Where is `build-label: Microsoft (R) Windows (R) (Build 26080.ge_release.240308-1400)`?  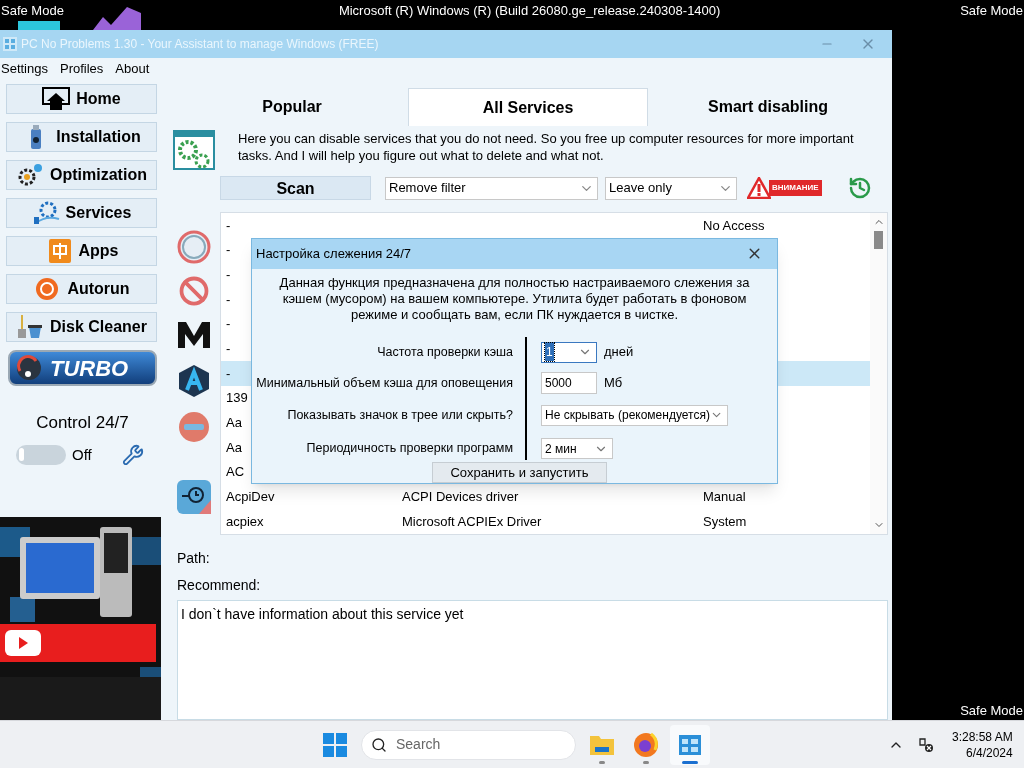 build-label: Microsoft (R) Windows (R) (Build 26080.ge_release.240308-1400) is located at coordinates (529, 11).